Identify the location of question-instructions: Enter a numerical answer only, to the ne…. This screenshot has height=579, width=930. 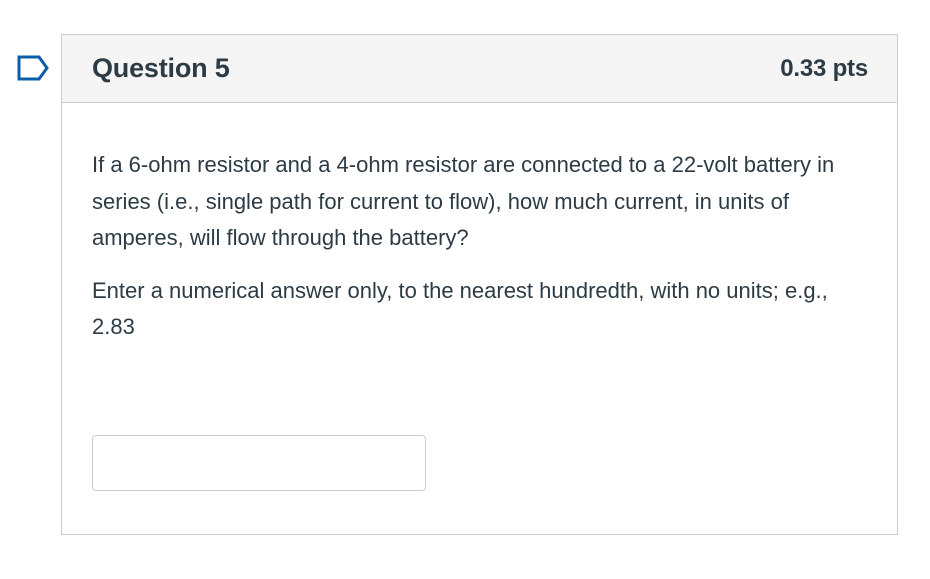
(460, 308).